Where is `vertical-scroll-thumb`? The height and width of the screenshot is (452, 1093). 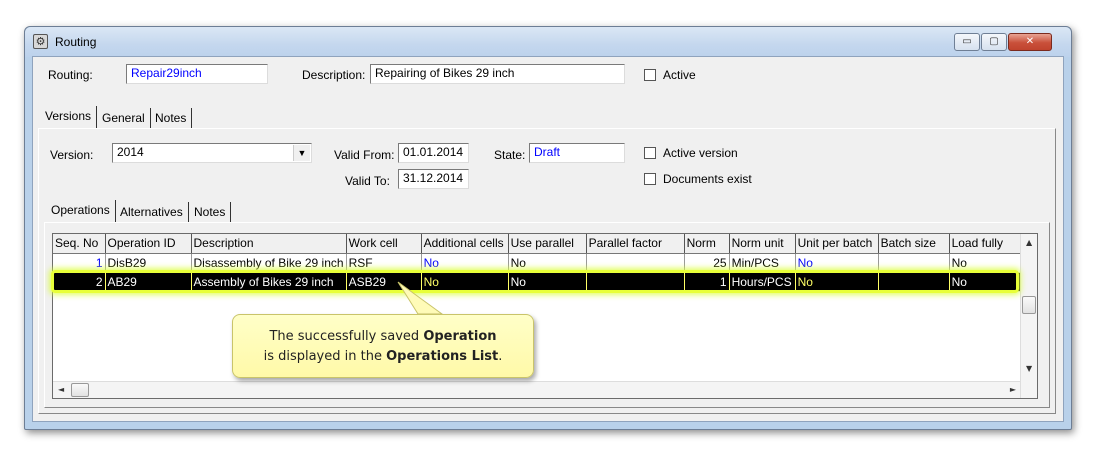 vertical-scroll-thumb is located at coordinates (1029, 305).